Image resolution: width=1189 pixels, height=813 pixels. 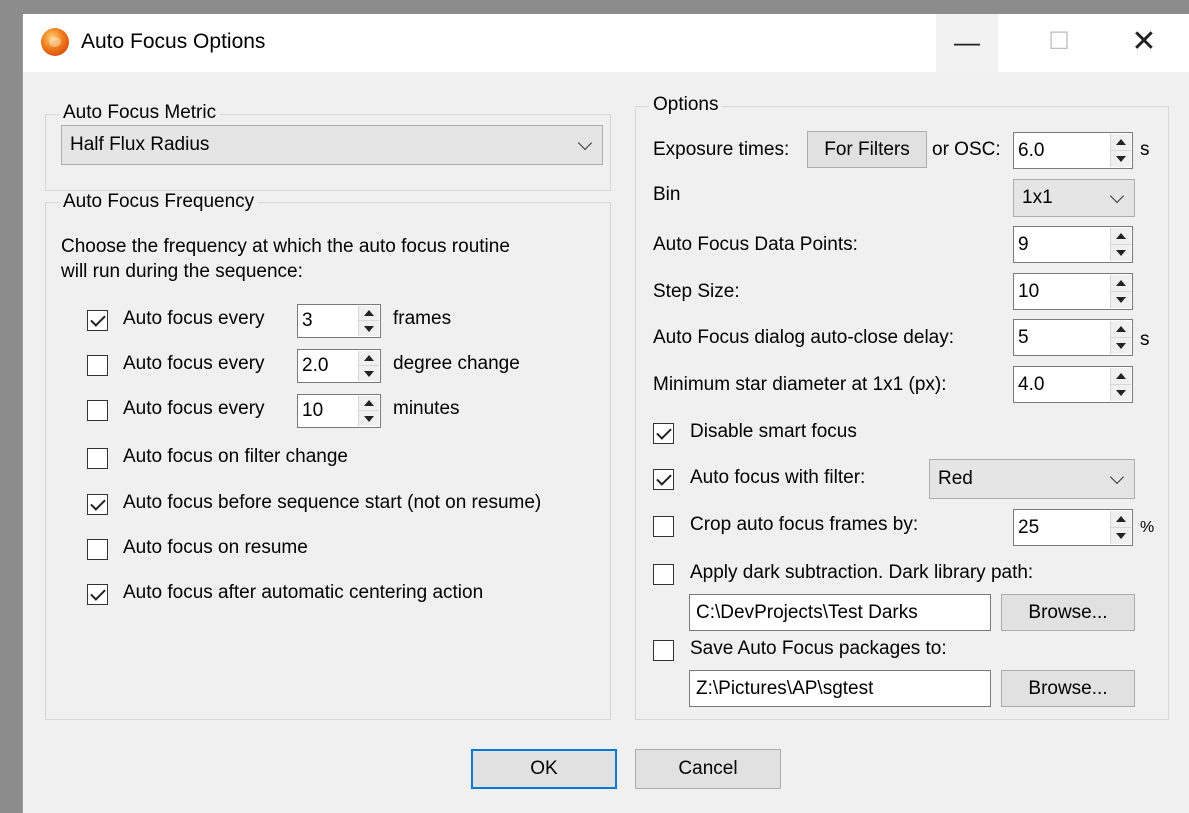 I want to click on autoclose-value: 5, so click(x=1023, y=337).